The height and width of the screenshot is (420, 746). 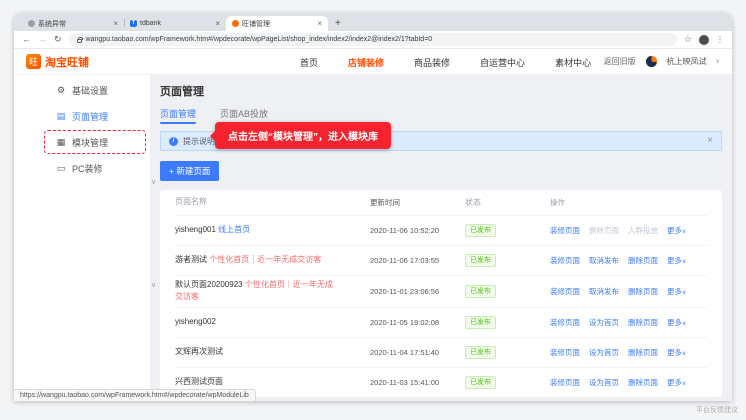 I want to click on browser-tab-3-active: 旺铺管理 ×, so click(x=277, y=23).